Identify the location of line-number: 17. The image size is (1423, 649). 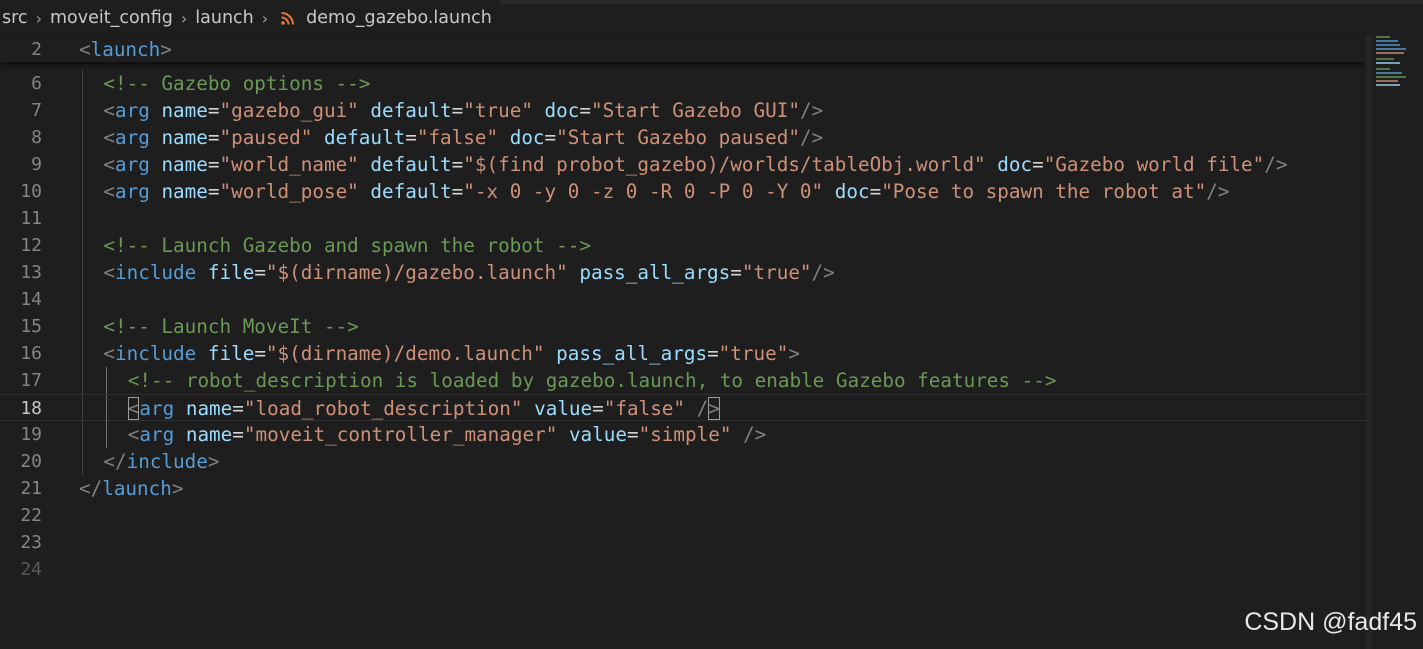
(31, 380).